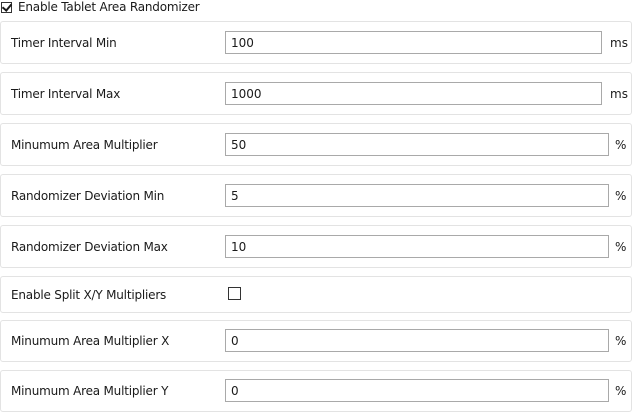  Describe the element at coordinates (234, 293) in the screenshot. I see `split-xy-checkbox` at that location.